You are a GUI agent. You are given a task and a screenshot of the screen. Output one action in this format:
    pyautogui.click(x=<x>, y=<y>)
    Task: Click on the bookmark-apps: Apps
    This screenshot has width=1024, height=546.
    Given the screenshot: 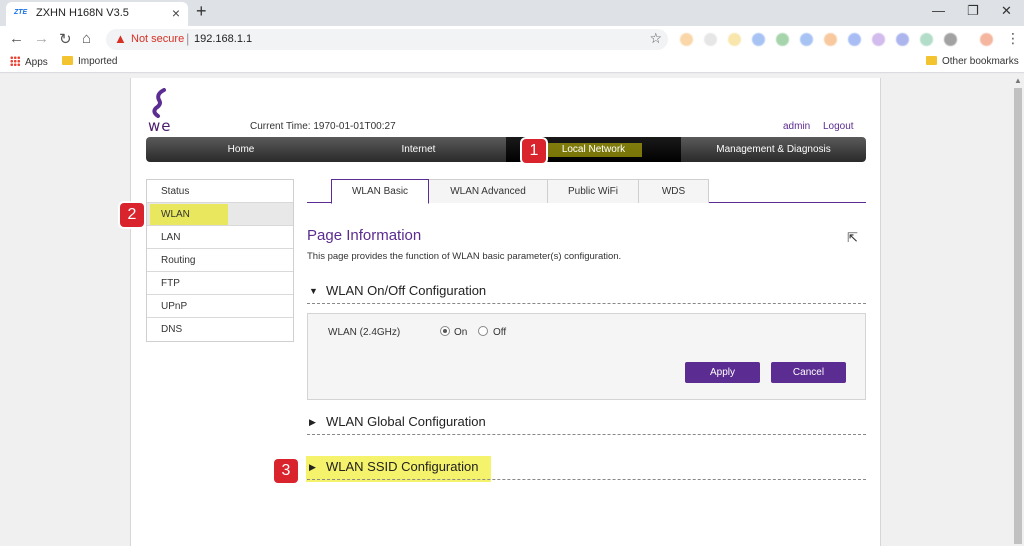 What is the action you would take?
    pyautogui.click(x=29, y=62)
    